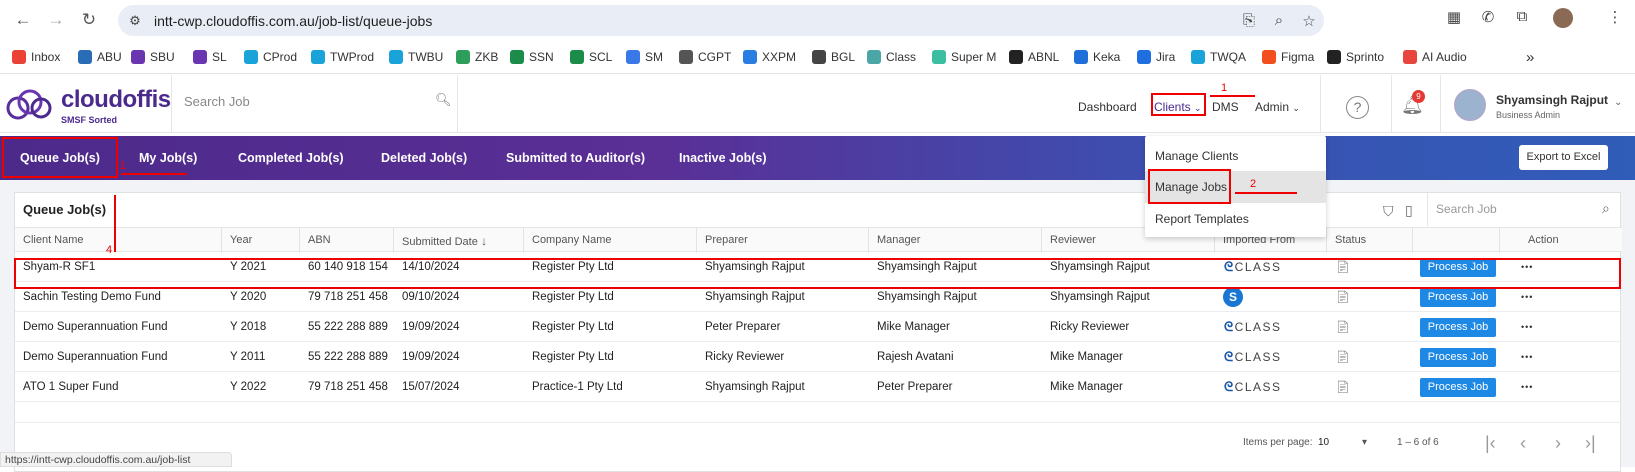 This screenshot has width=1635, height=472. I want to click on help-icon: ?, so click(1357, 107).